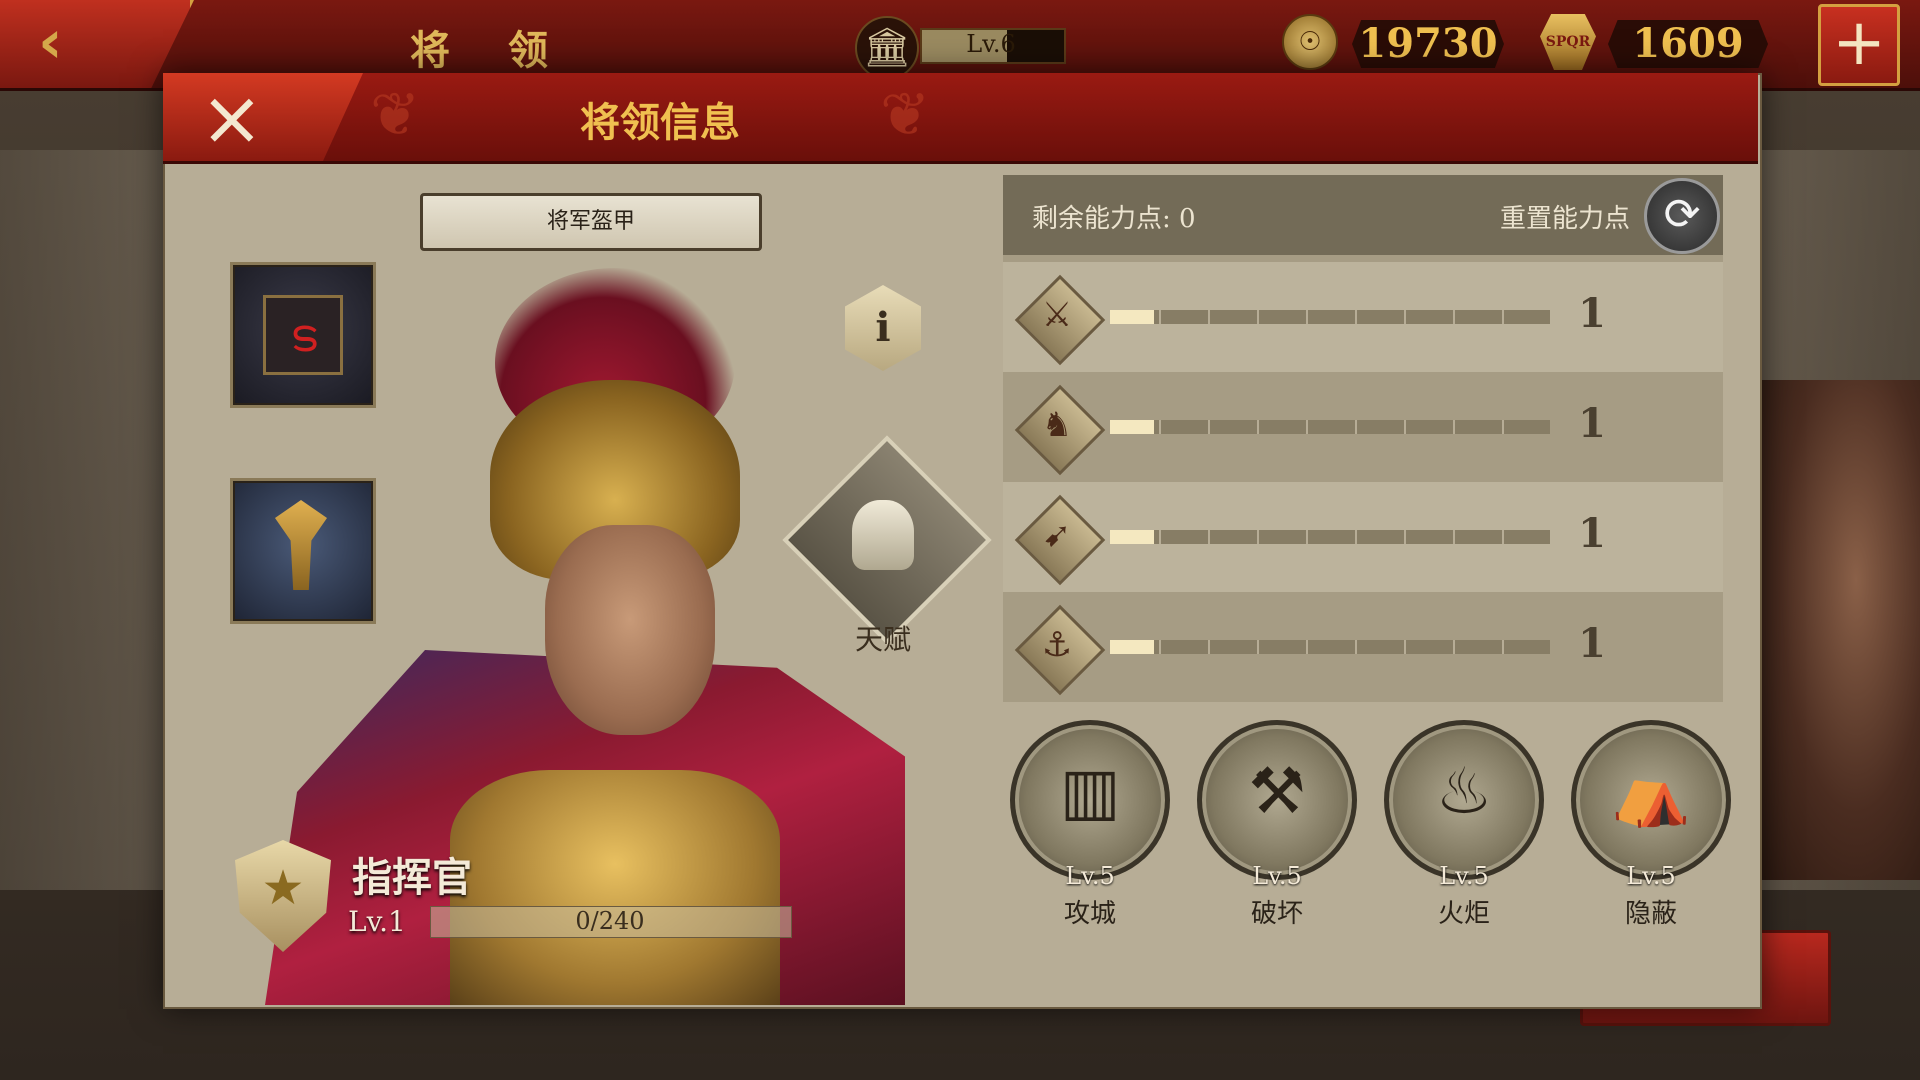  I want to click on horse-icon-glyph: ♞, so click(1057, 425).